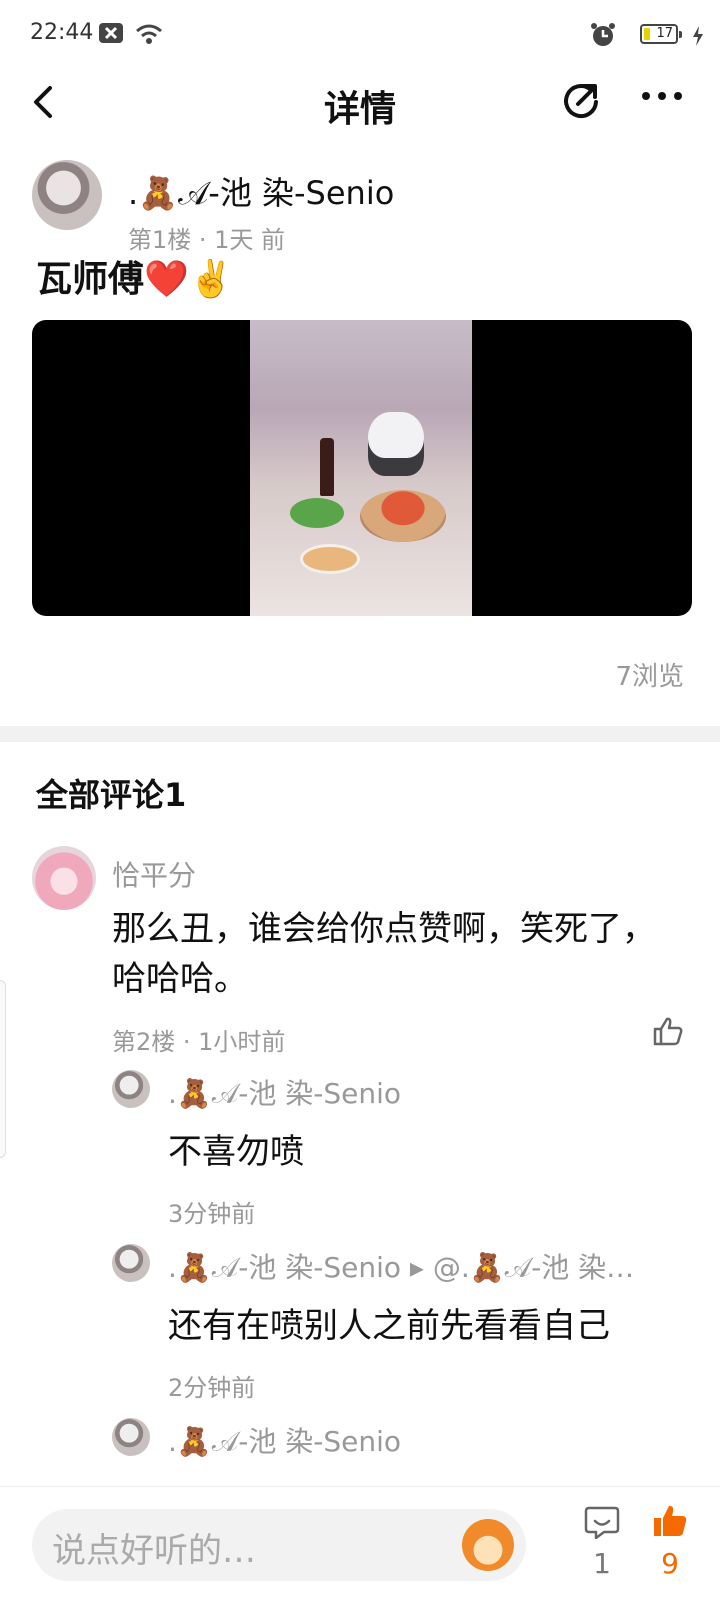 The height and width of the screenshot is (1600, 720). What do you see at coordinates (670, 1520) in the screenshot?
I see `thumbs-up-filled-icon` at bounding box center [670, 1520].